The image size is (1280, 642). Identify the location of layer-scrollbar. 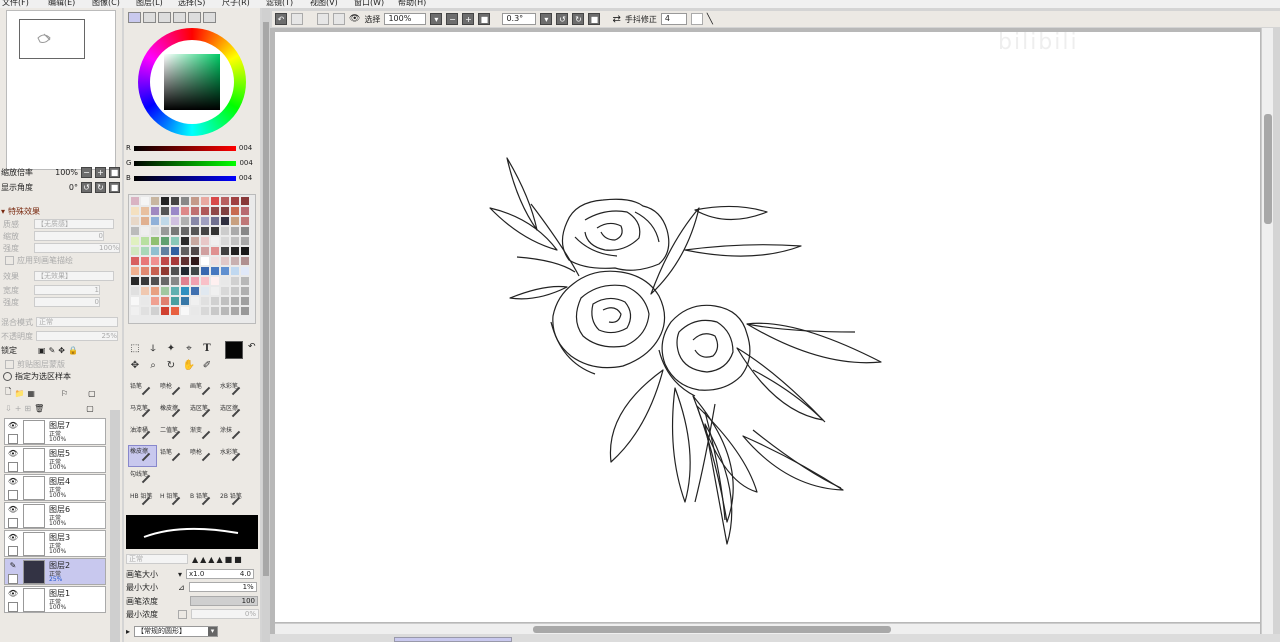
(115, 526).